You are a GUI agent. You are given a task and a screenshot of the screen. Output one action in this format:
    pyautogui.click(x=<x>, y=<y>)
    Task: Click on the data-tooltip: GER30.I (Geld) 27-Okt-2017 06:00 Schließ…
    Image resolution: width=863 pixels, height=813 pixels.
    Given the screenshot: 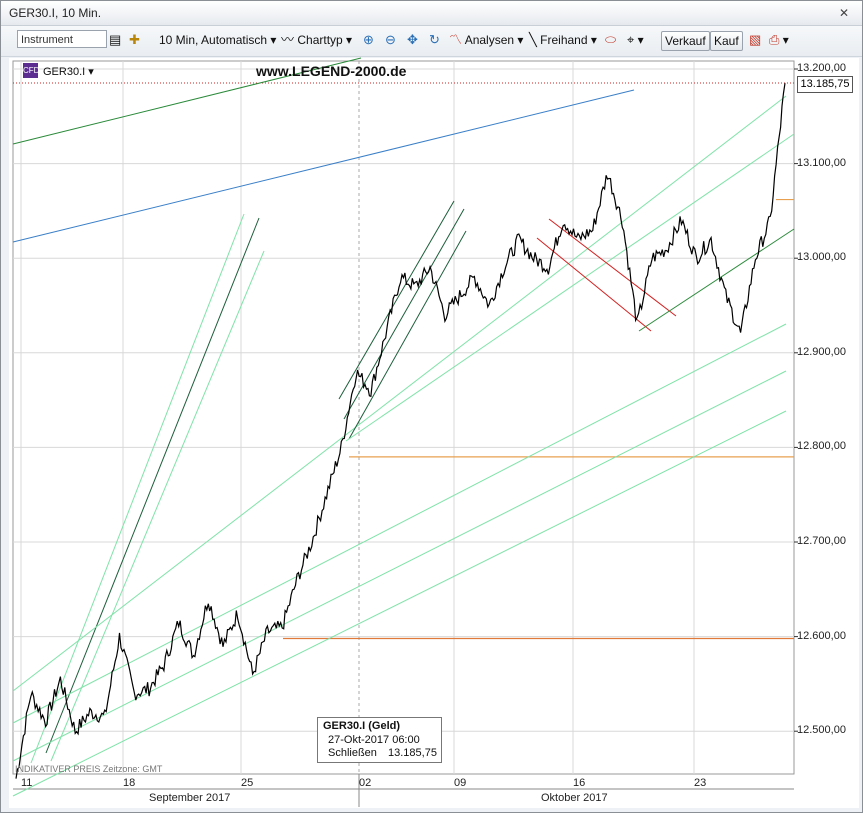 What is the action you would take?
    pyautogui.click(x=379, y=740)
    